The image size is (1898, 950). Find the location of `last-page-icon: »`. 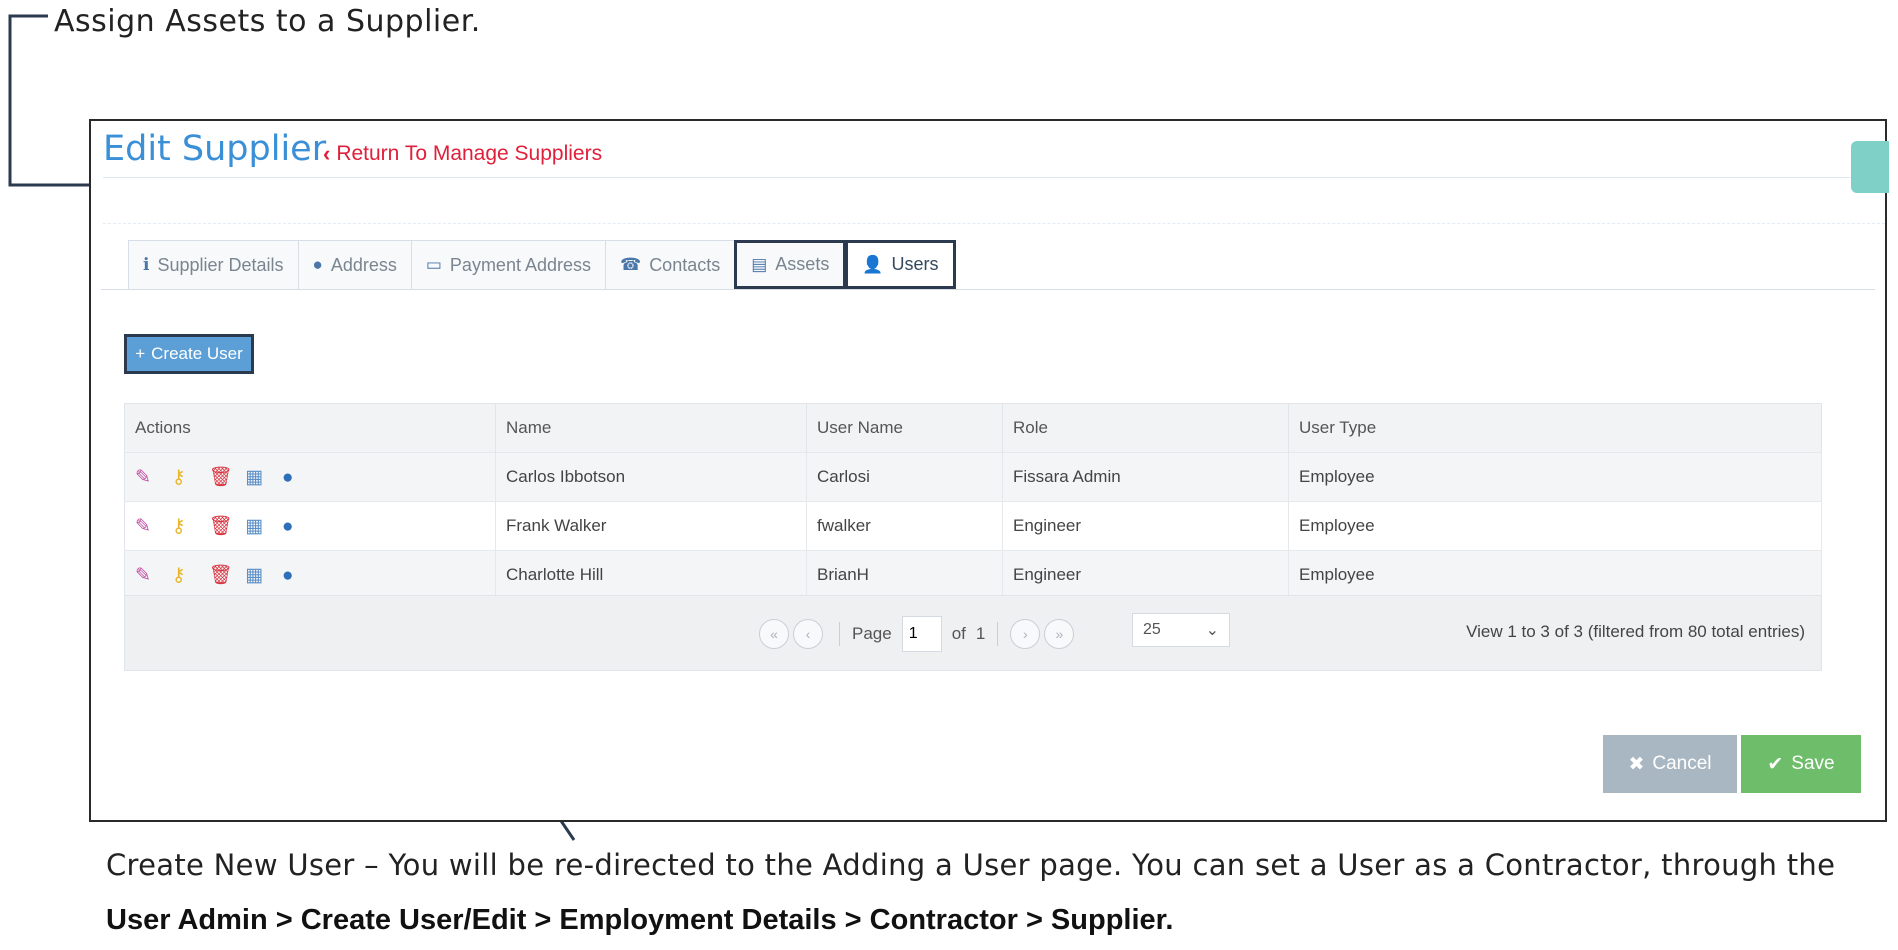

last-page-icon: » is located at coordinates (1059, 634).